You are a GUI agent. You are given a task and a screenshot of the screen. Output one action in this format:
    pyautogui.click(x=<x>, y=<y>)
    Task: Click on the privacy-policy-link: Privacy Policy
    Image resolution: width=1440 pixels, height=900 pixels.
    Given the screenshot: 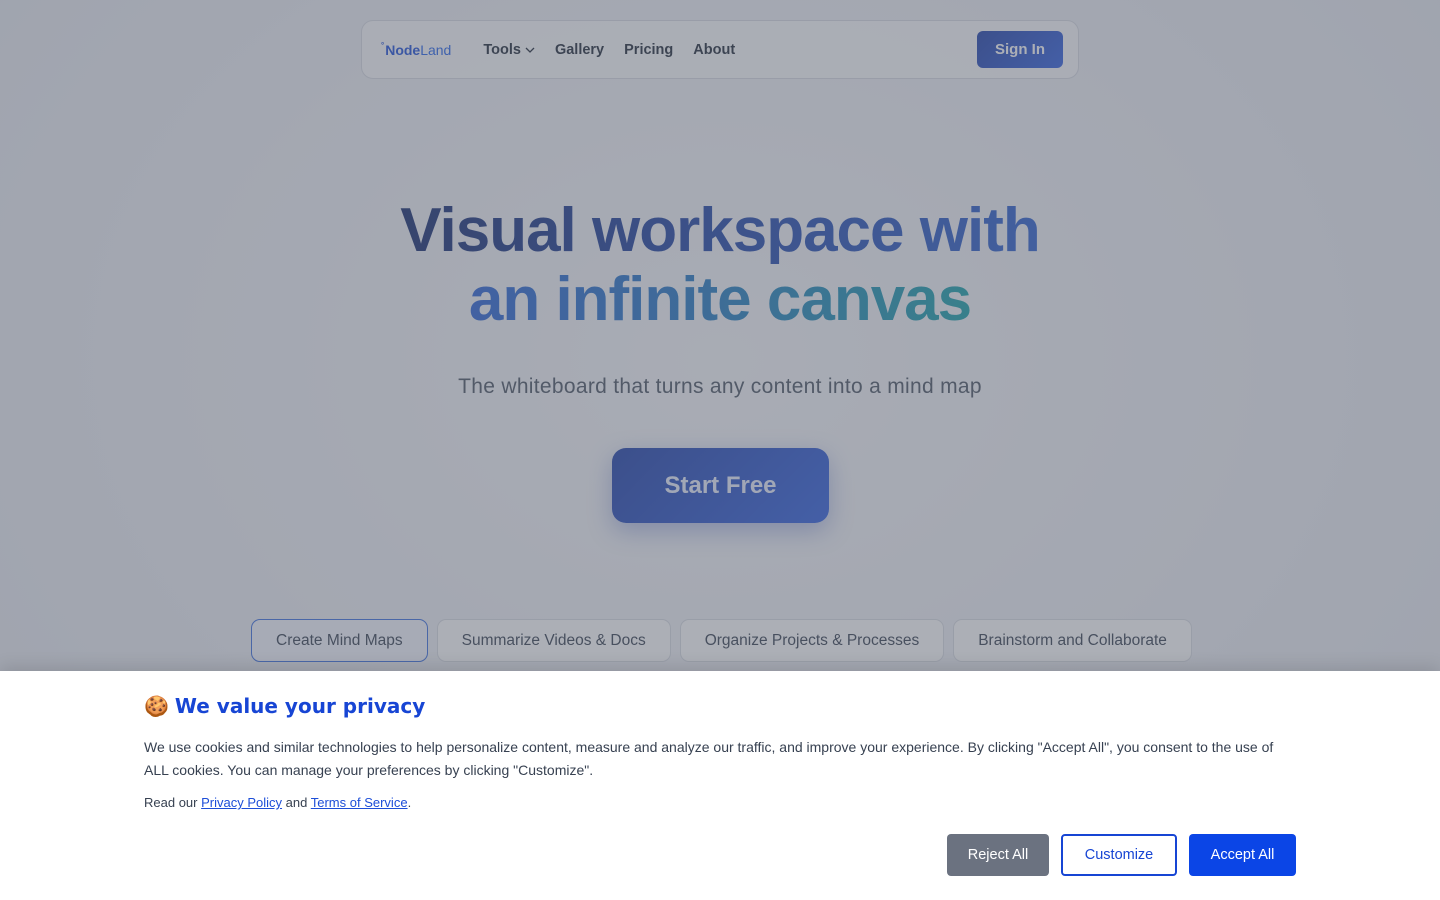 What is the action you would take?
    pyautogui.click(x=241, y=802)
    